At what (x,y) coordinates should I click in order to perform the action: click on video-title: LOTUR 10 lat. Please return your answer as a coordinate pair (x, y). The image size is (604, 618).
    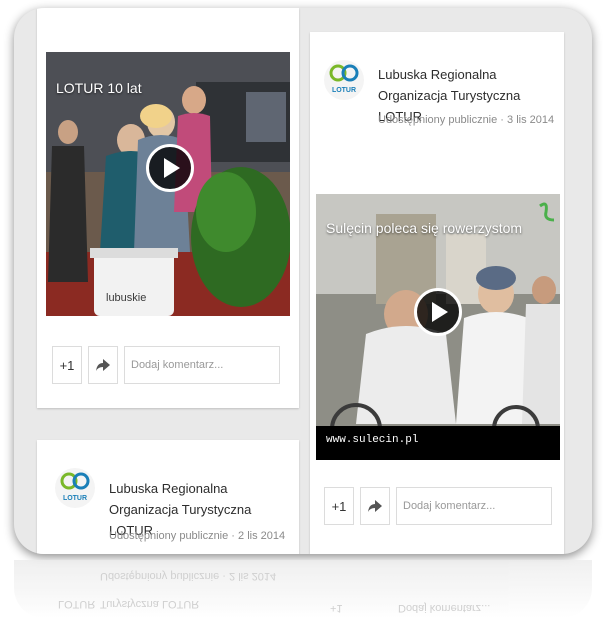
    Looking at the image, I should click on (99, 88).